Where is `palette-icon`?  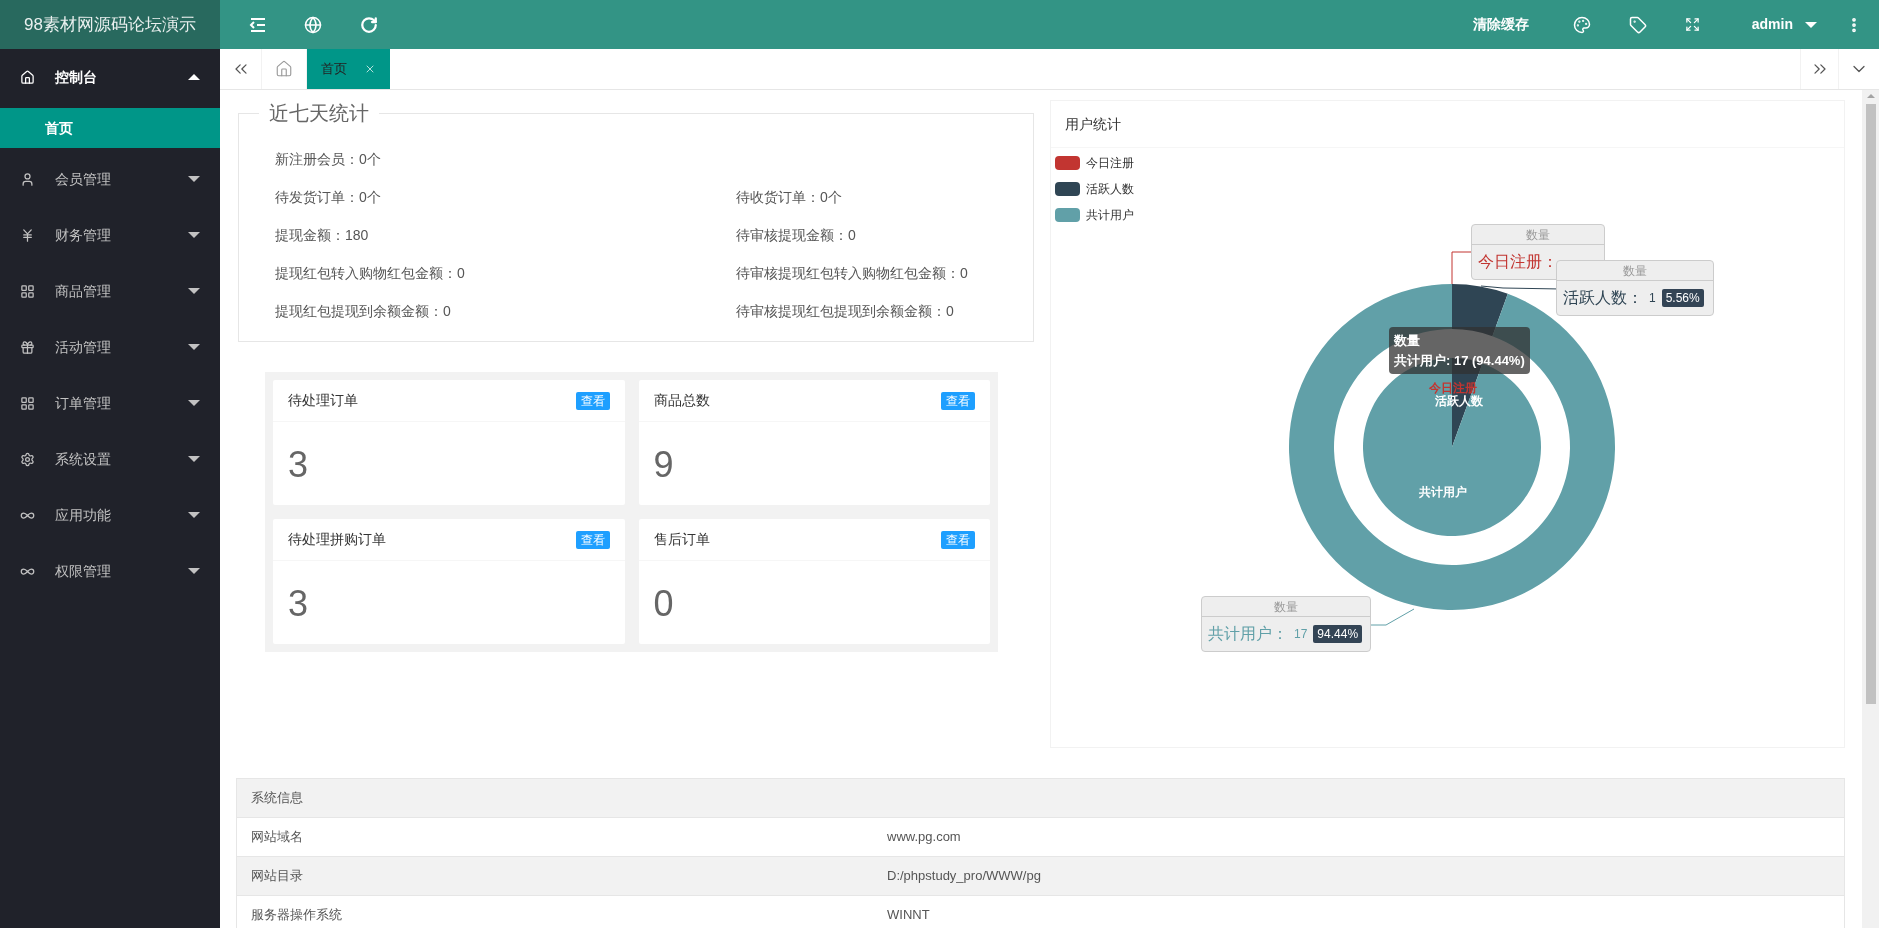 palette-icon is located at coordinates (1581, 24).